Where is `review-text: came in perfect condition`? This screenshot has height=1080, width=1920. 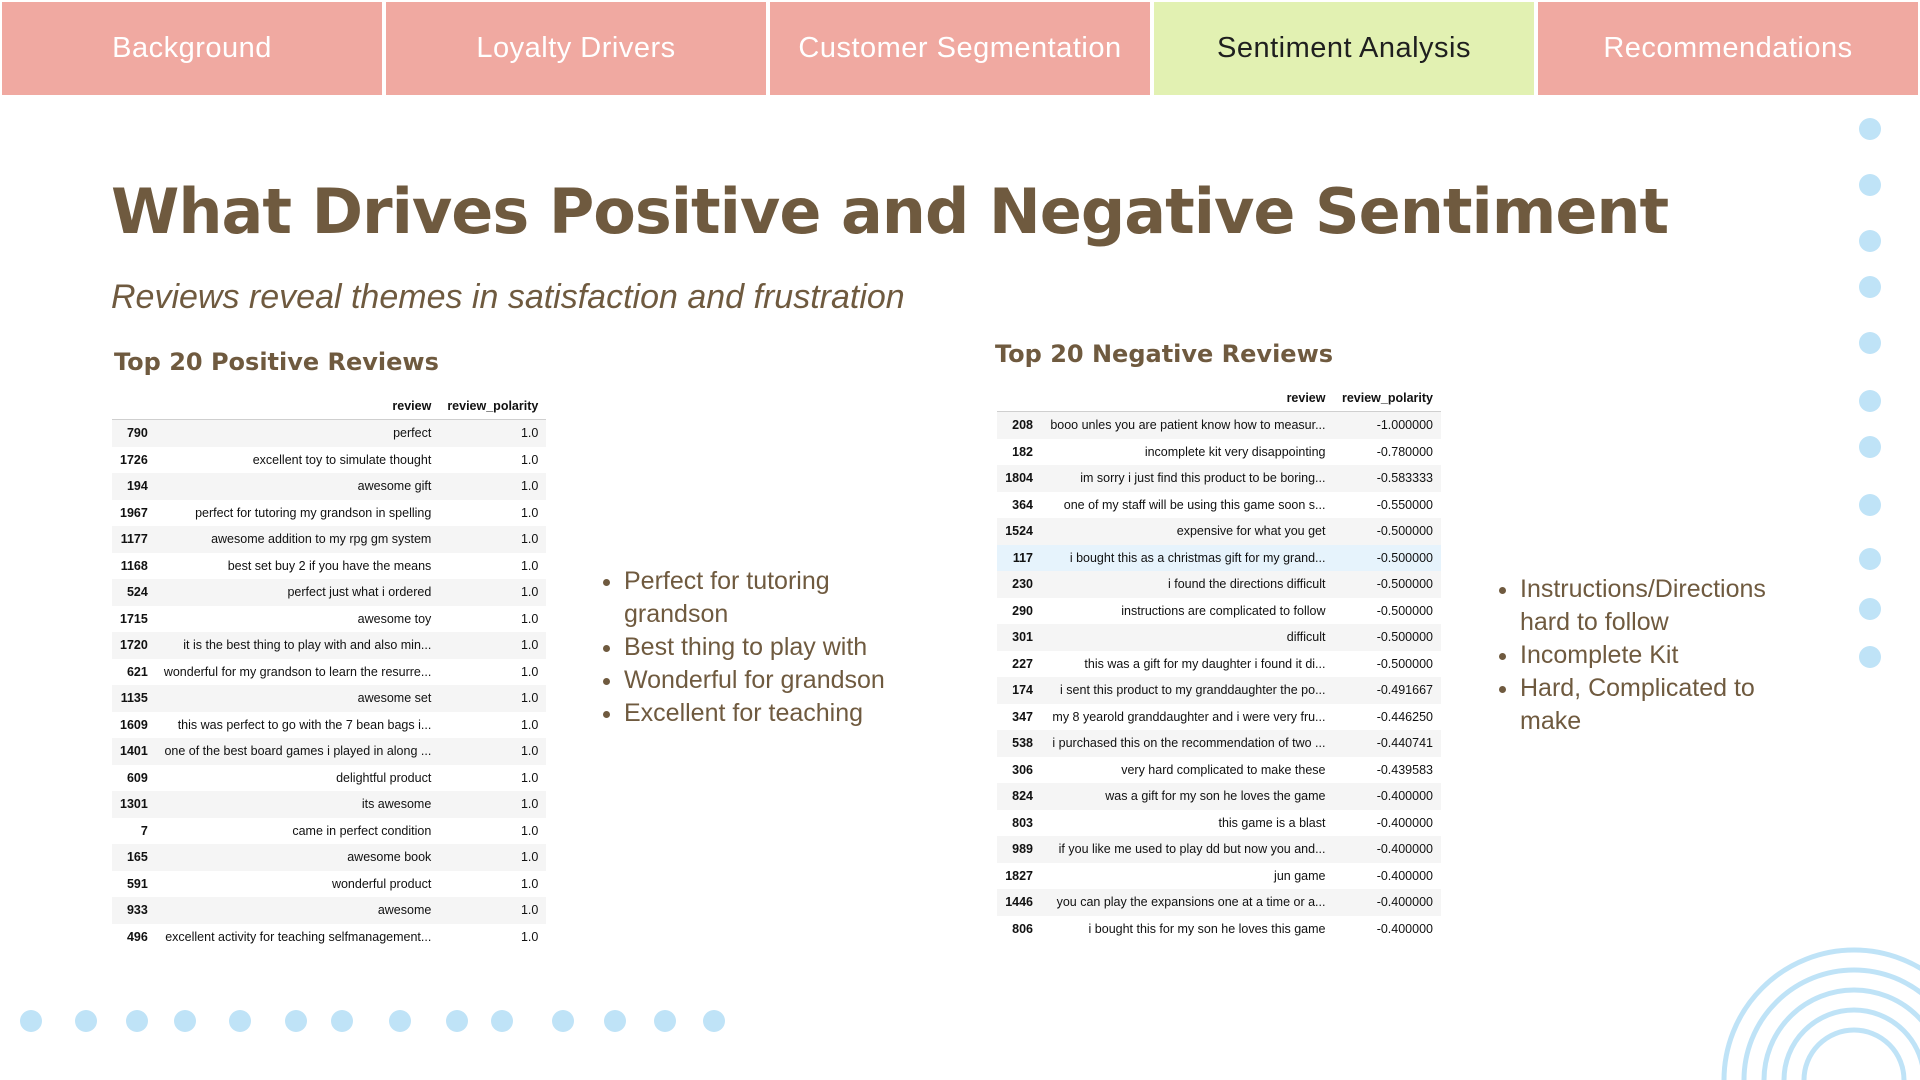 review-text: came in perfect condition is located at coordinates (362, 830).